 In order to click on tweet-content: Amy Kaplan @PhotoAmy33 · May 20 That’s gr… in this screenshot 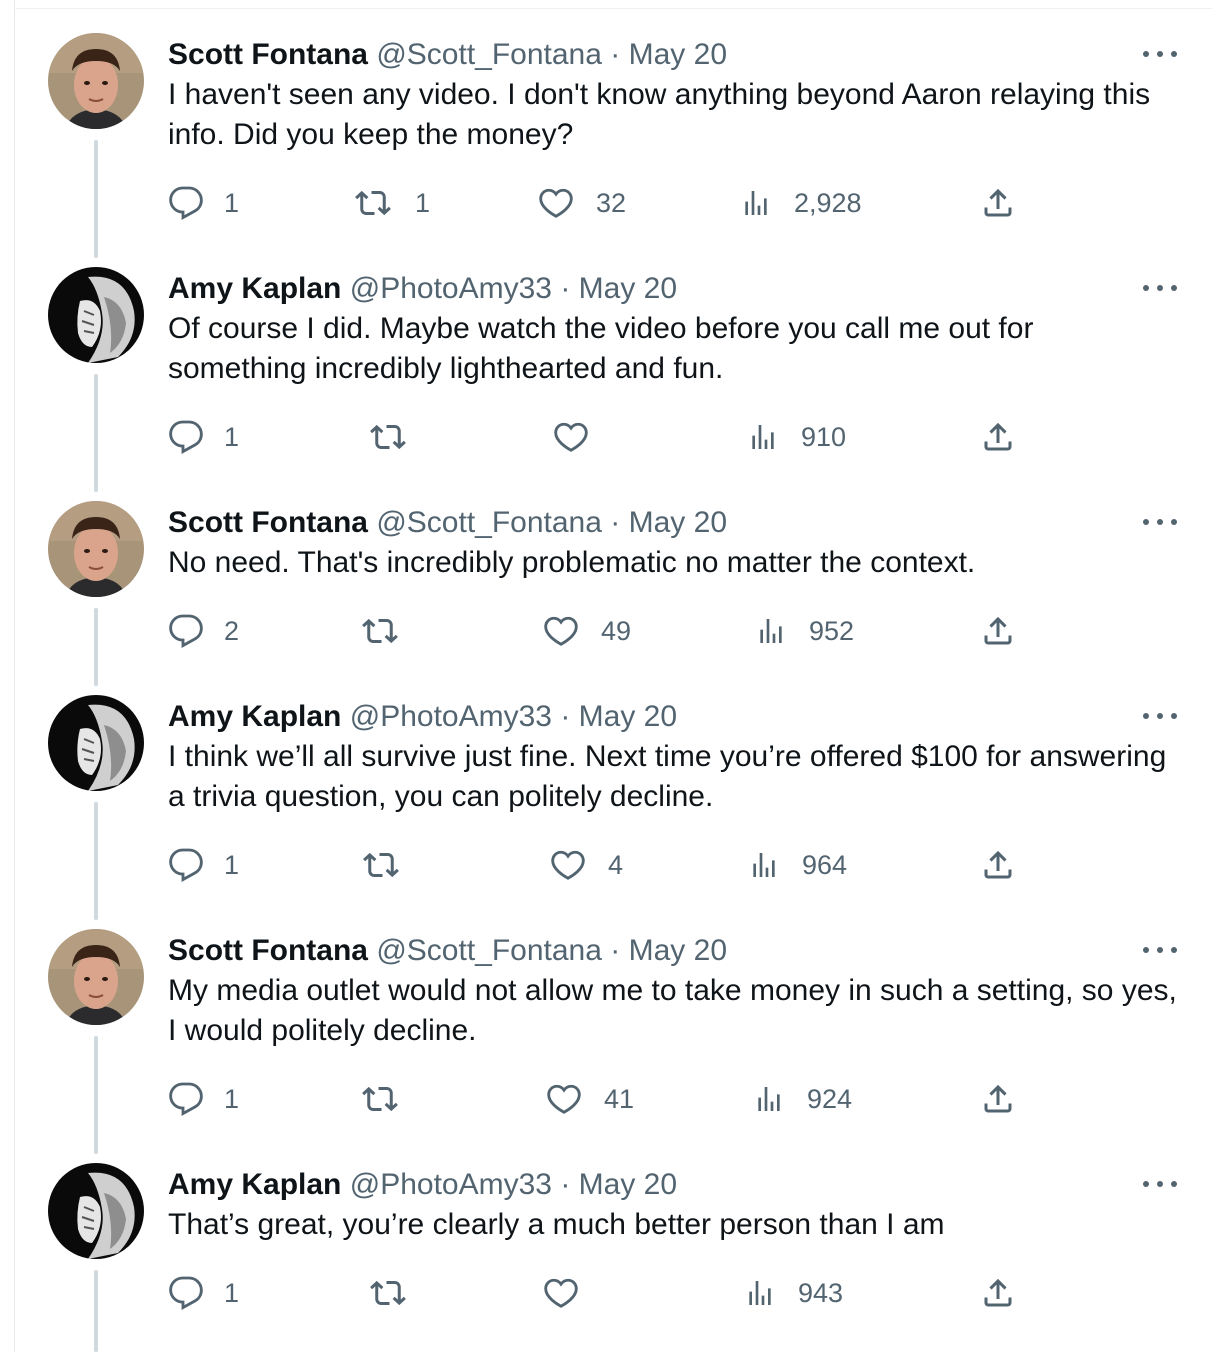, I will do `click(673, 1236)`.